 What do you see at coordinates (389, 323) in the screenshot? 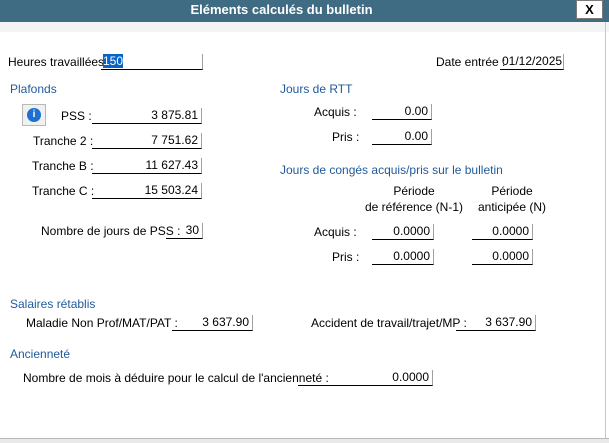
I see `accident-label: Accident de travail/trajet/MP :` at bounding box center [389, 323].